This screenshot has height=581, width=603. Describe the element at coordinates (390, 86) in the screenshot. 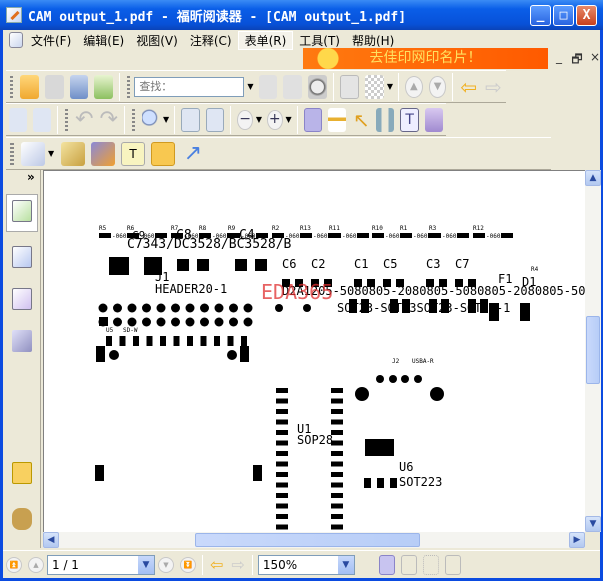

I see `background-dropdown-icon: ▼` at that location.